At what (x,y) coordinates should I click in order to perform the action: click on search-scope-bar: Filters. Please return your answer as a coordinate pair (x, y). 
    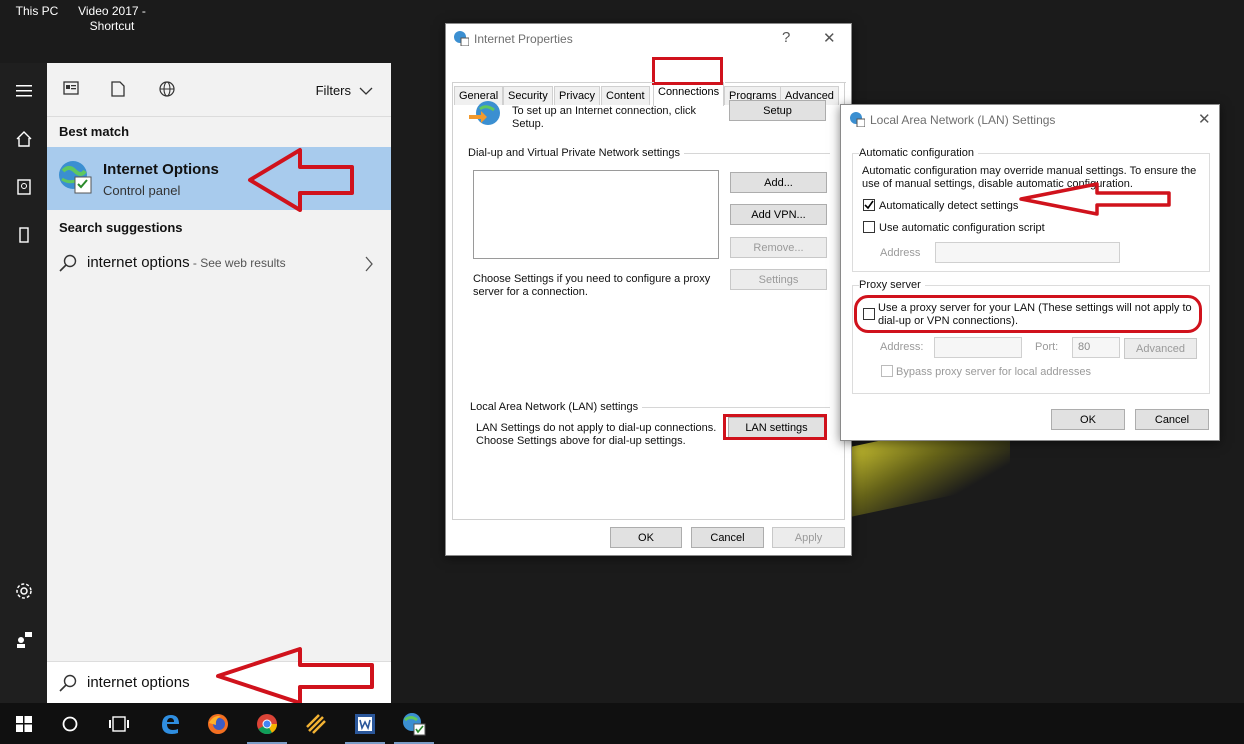
    Looking at the image, I should click on (219, 90).